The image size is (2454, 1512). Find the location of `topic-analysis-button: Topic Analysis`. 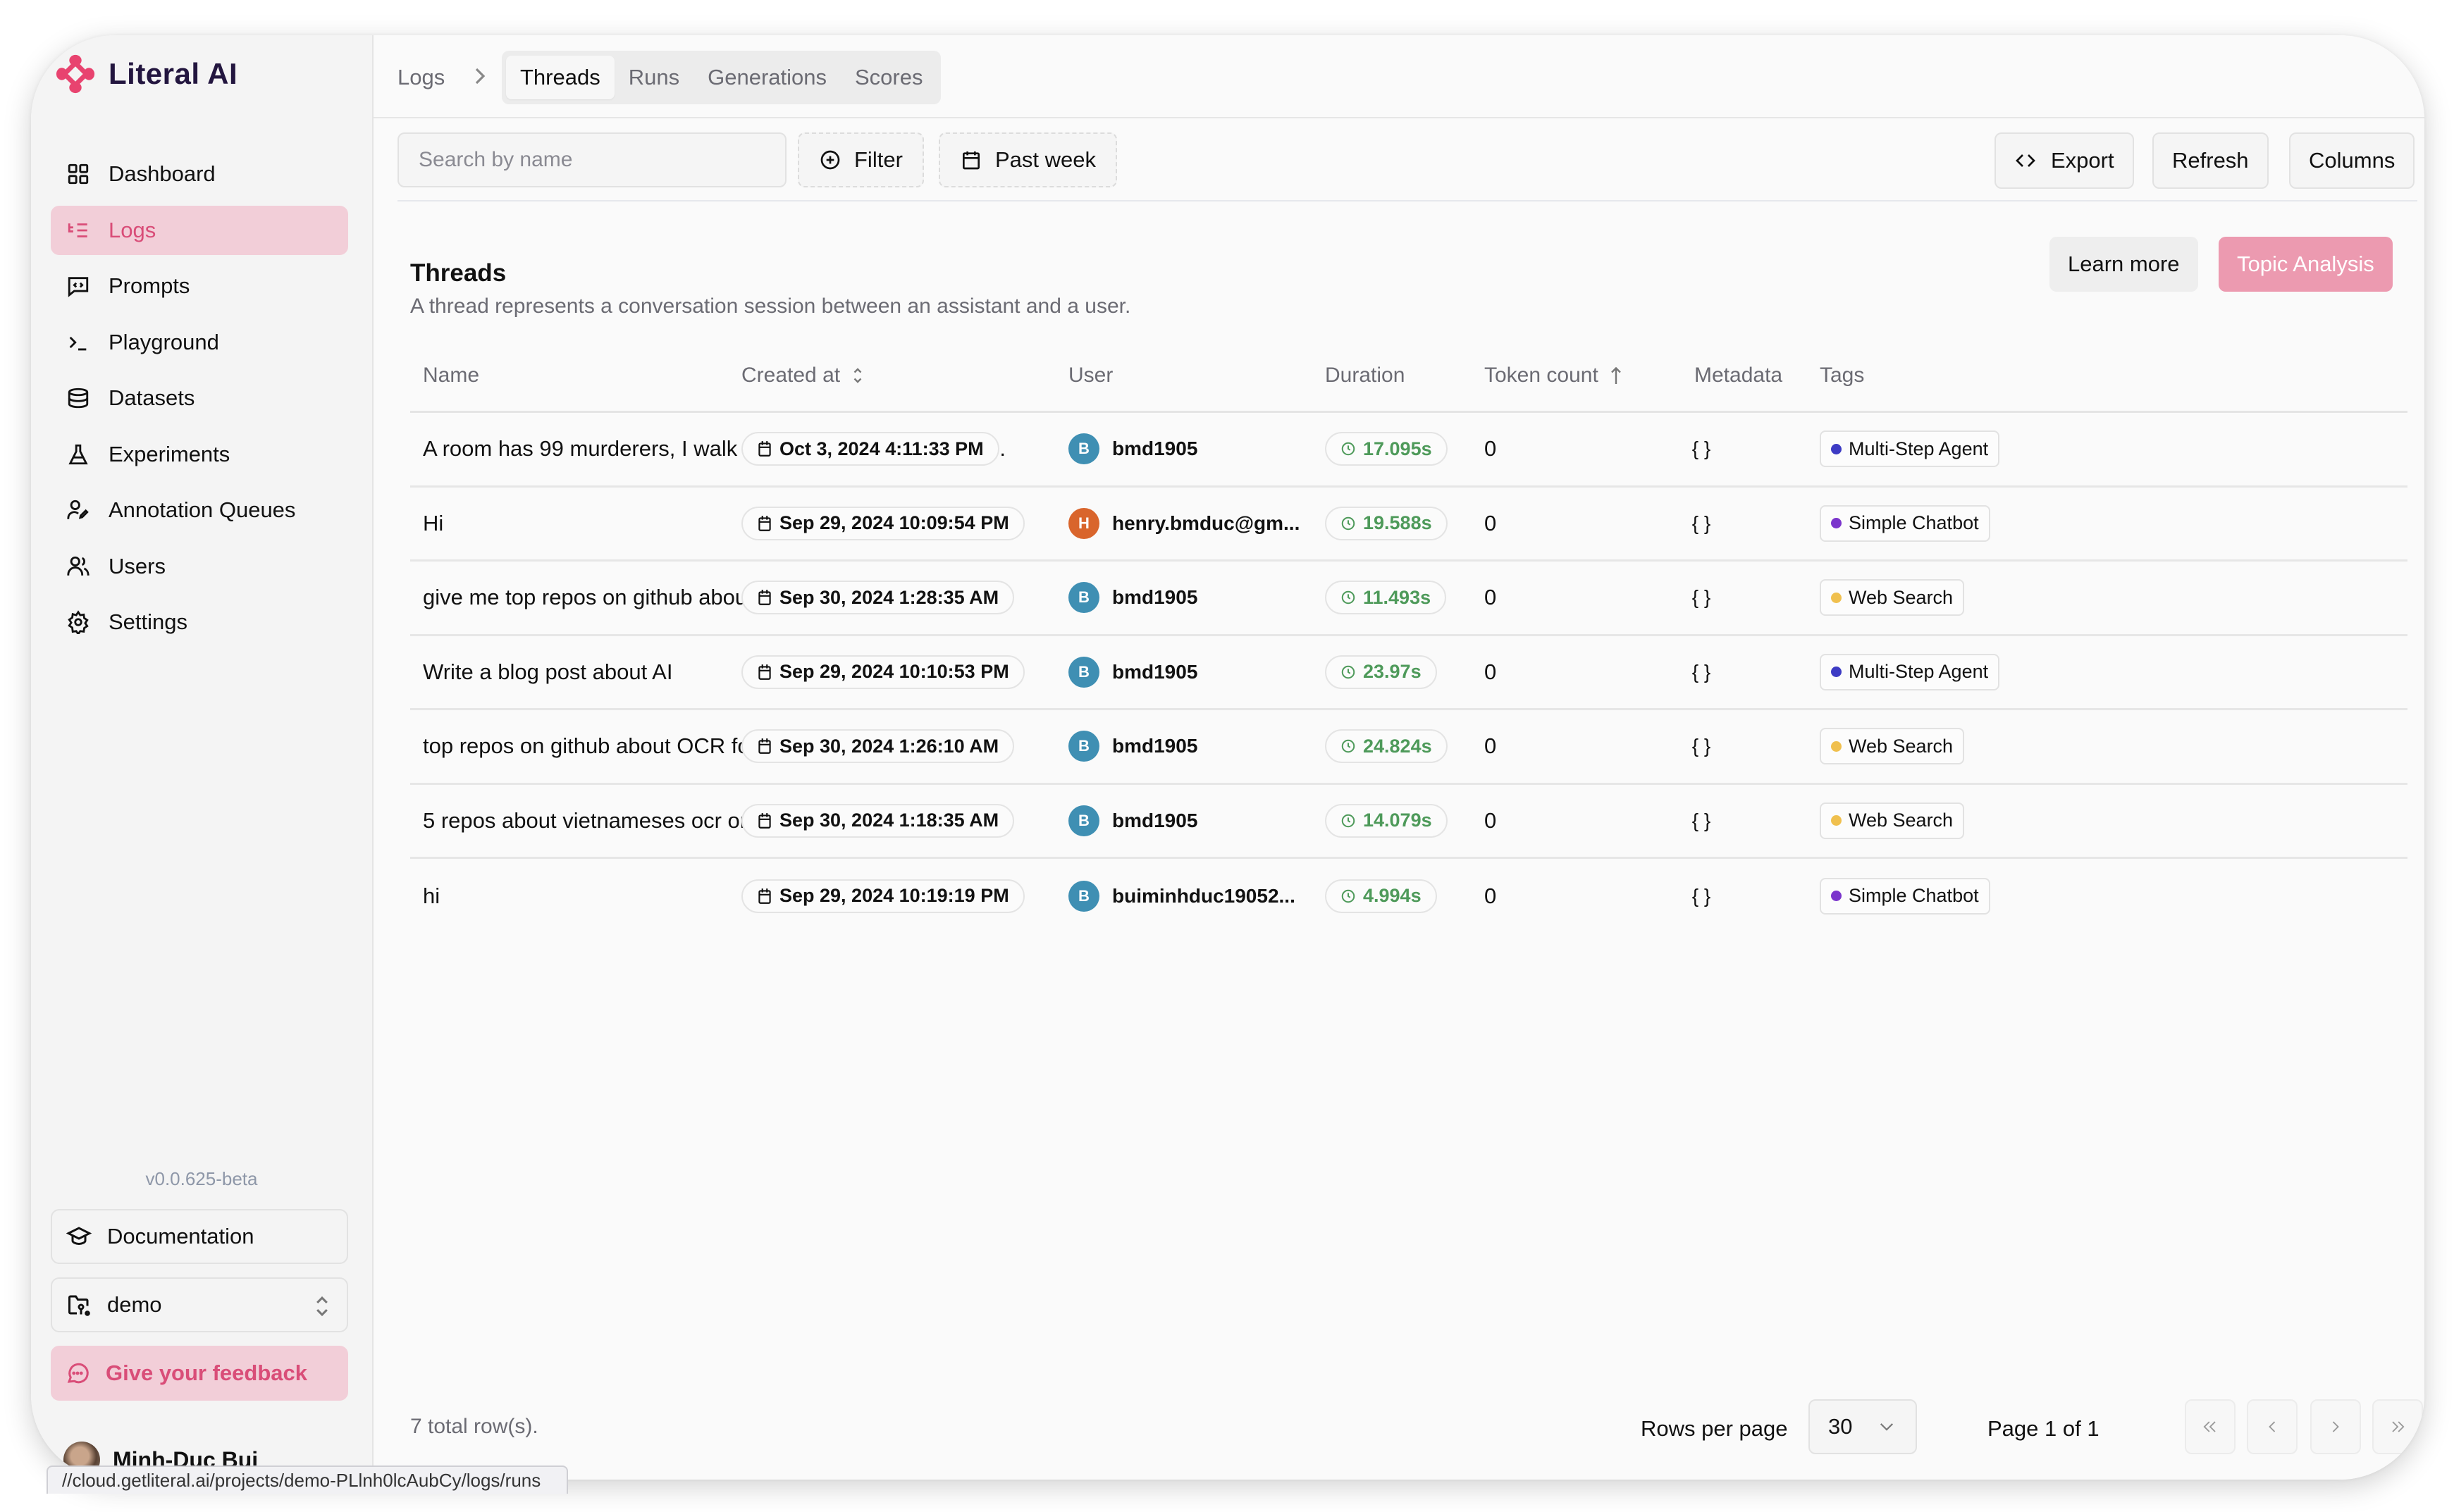

topic-analysis-button: Topic Analysis is located at coordinates (2306, 264).